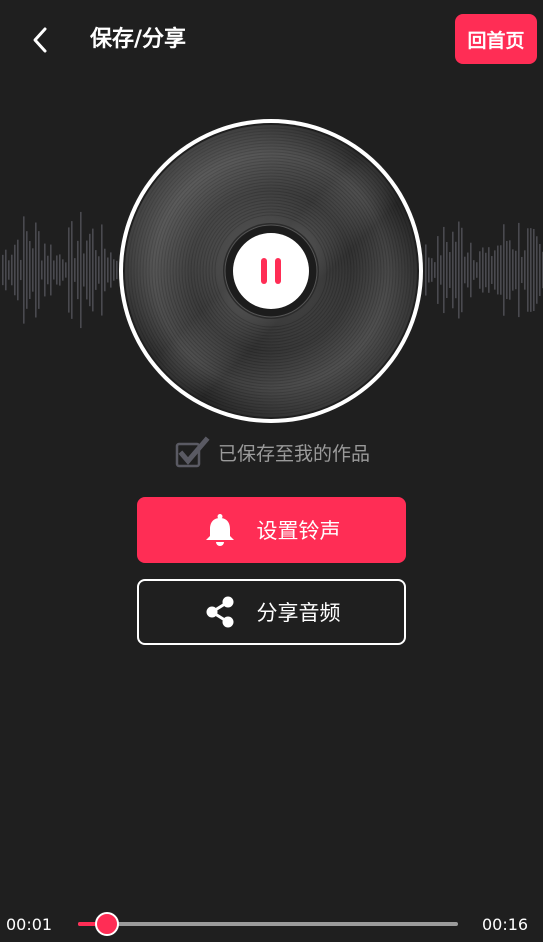 The height and width of the screenshot is (942, 543). I want to click on play-pause-button, so click(271, 271).